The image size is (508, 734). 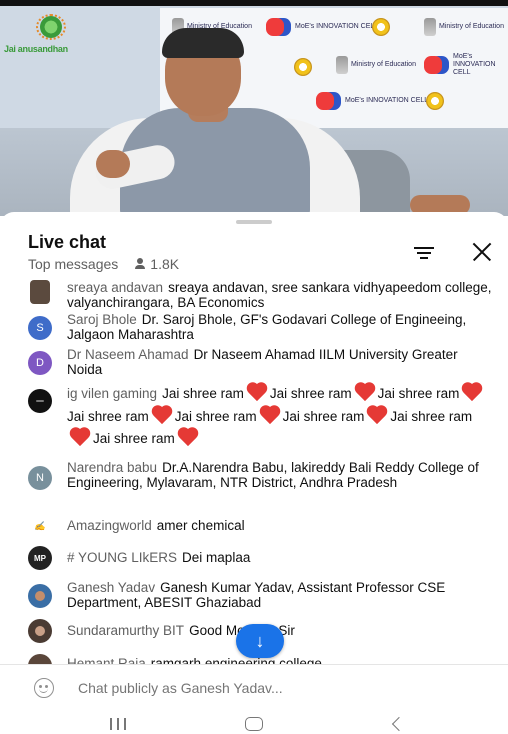 I want to click on speaker-hair, so click(x=203, y=43).